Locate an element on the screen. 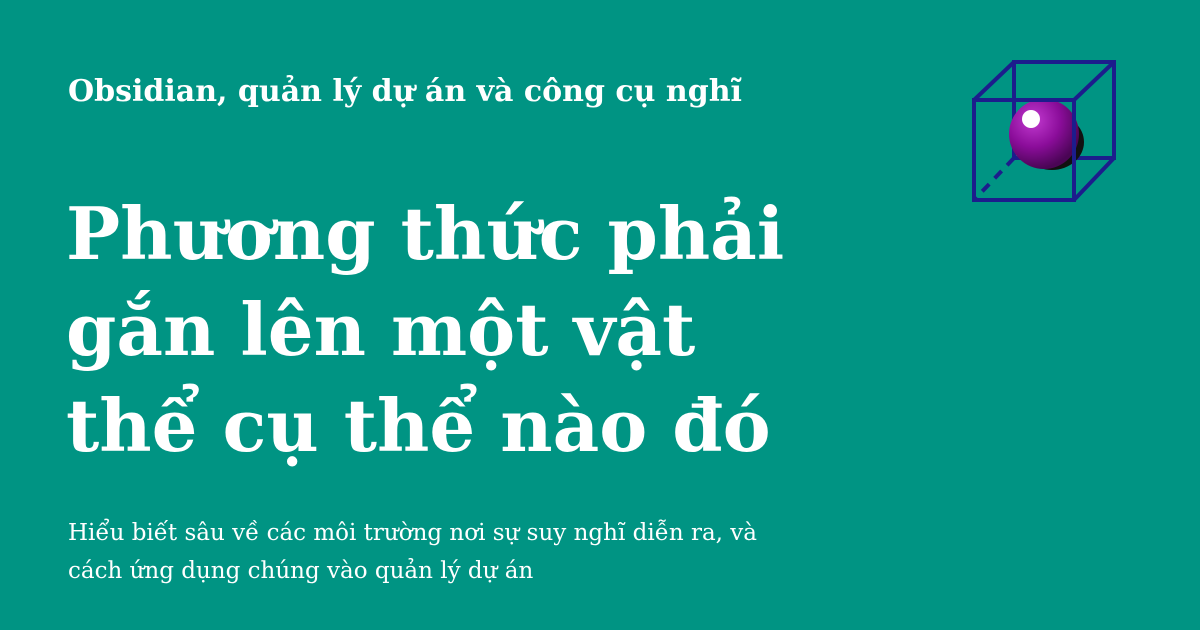 This screenshot has height=630, width=1200. cube-with-sphere-icon is located at coordinates (1044, 131).